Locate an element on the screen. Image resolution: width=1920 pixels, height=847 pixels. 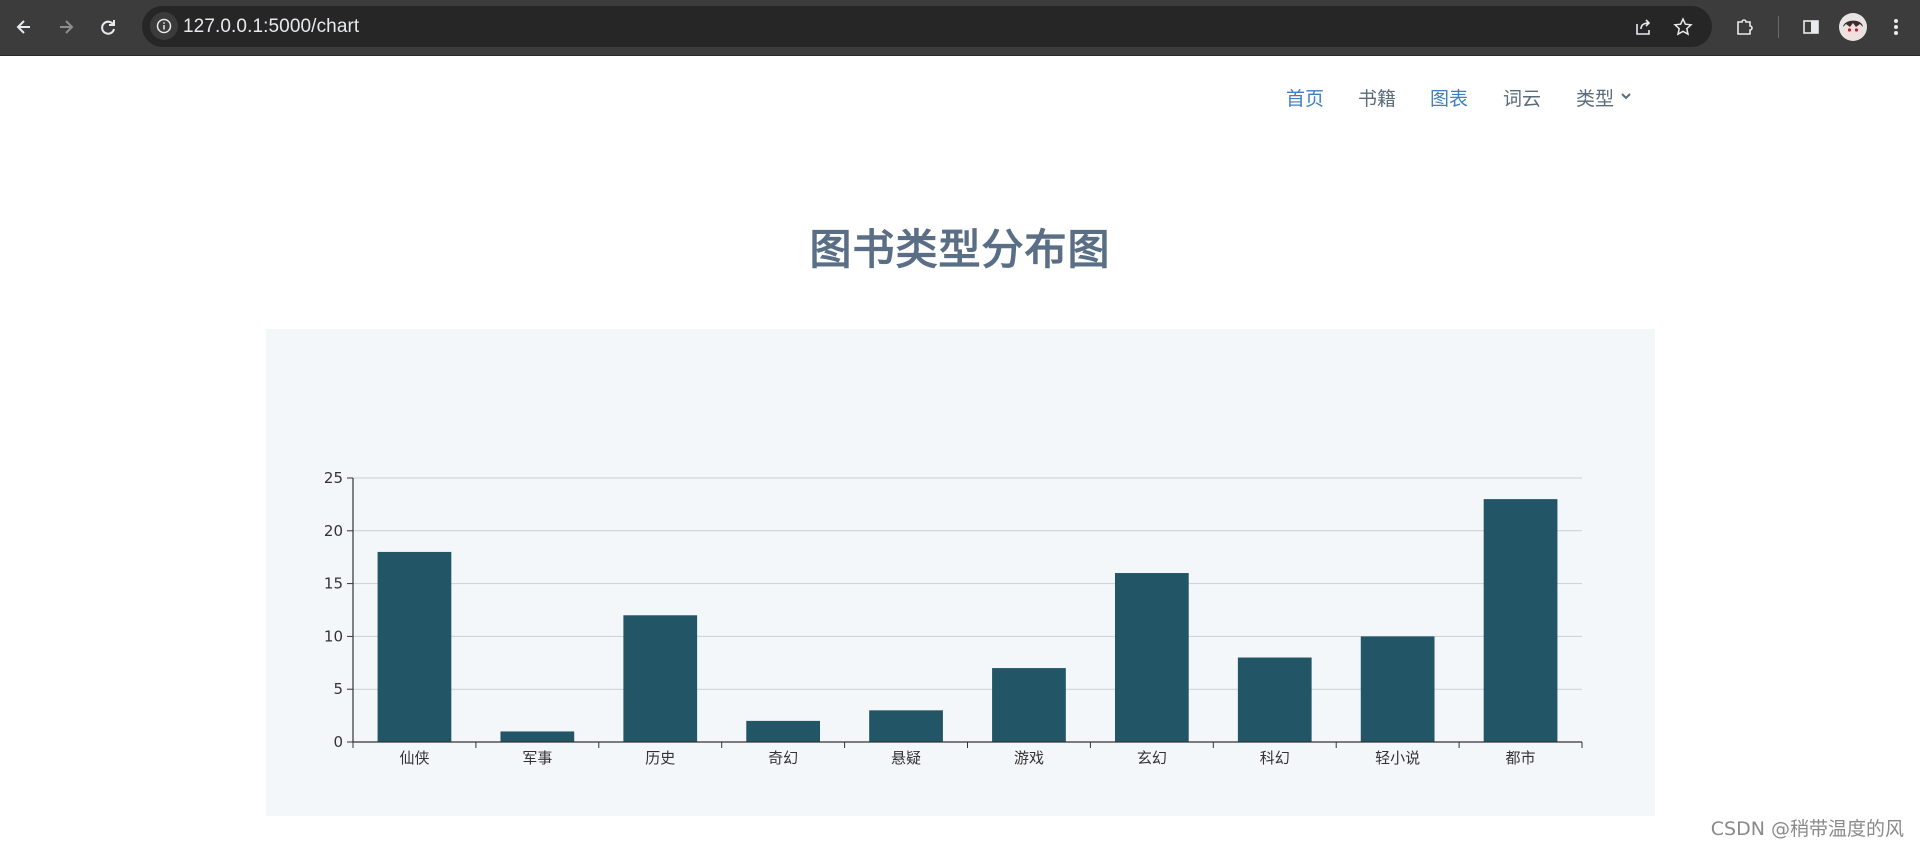
share-icon is located at coordinates (1643, 27).